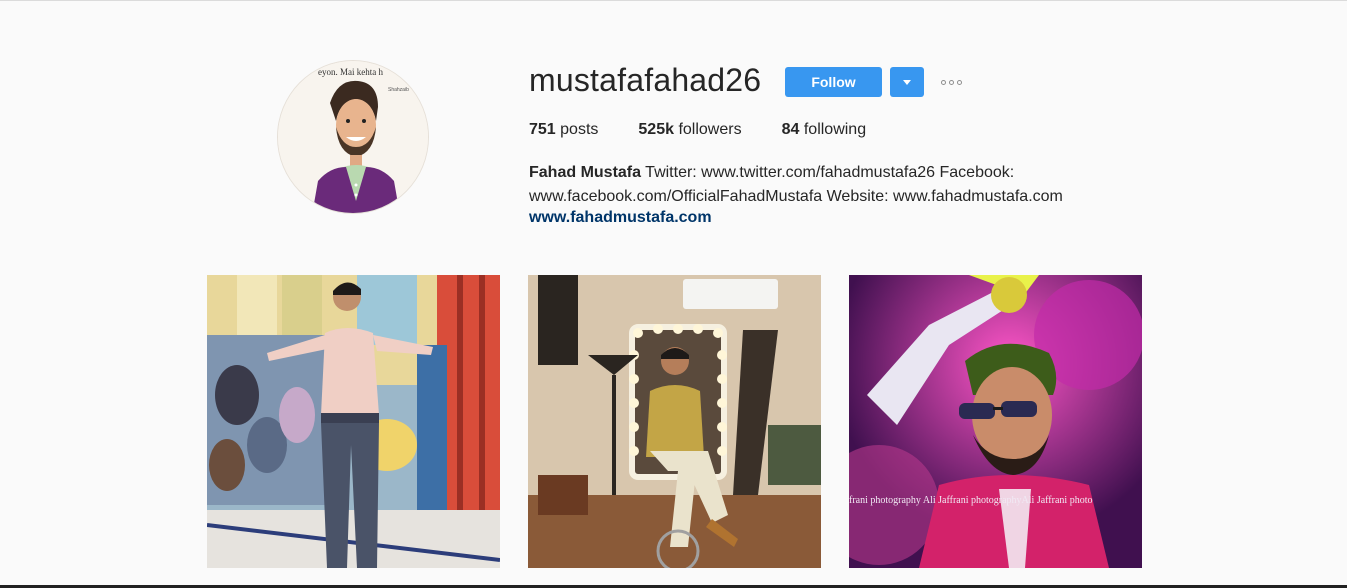 This screenshot has height=588, width=1347. I want to click on followers-count: 525k, so click(656, 129).